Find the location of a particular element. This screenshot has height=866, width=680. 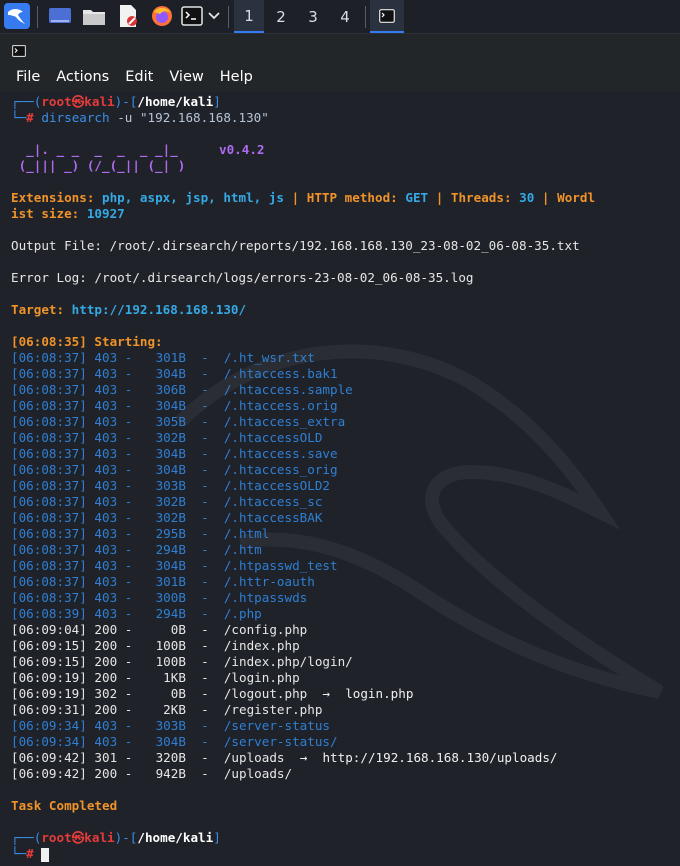

result-path: /.html is located at coordinates (246, 533).